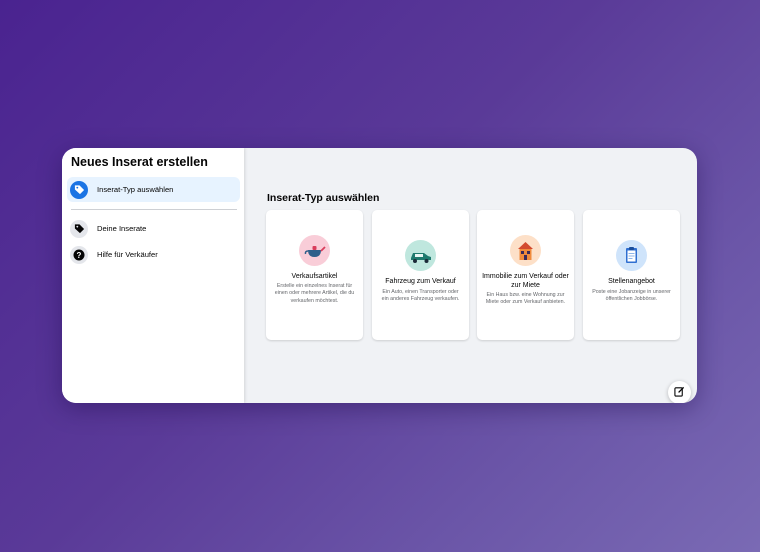  Describe the element at coordinates (323, 198) in the screenshot. I see `page-title: Inserat-Typ auswählen` at that location.